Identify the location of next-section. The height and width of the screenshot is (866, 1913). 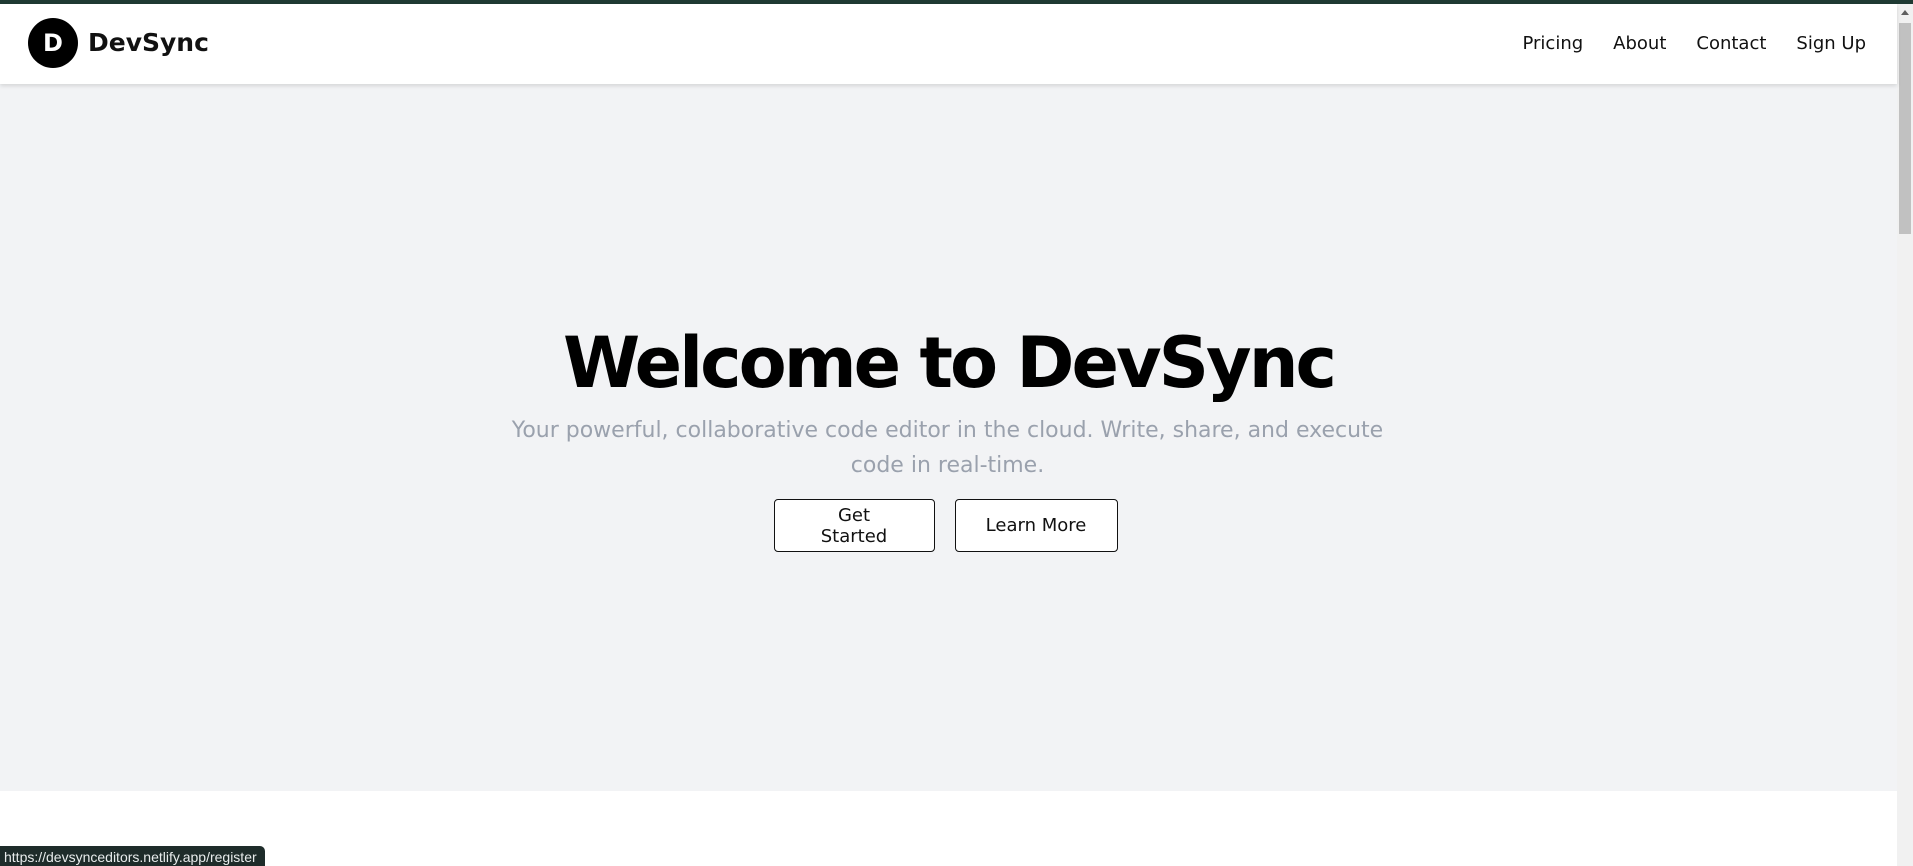
(948, 828).